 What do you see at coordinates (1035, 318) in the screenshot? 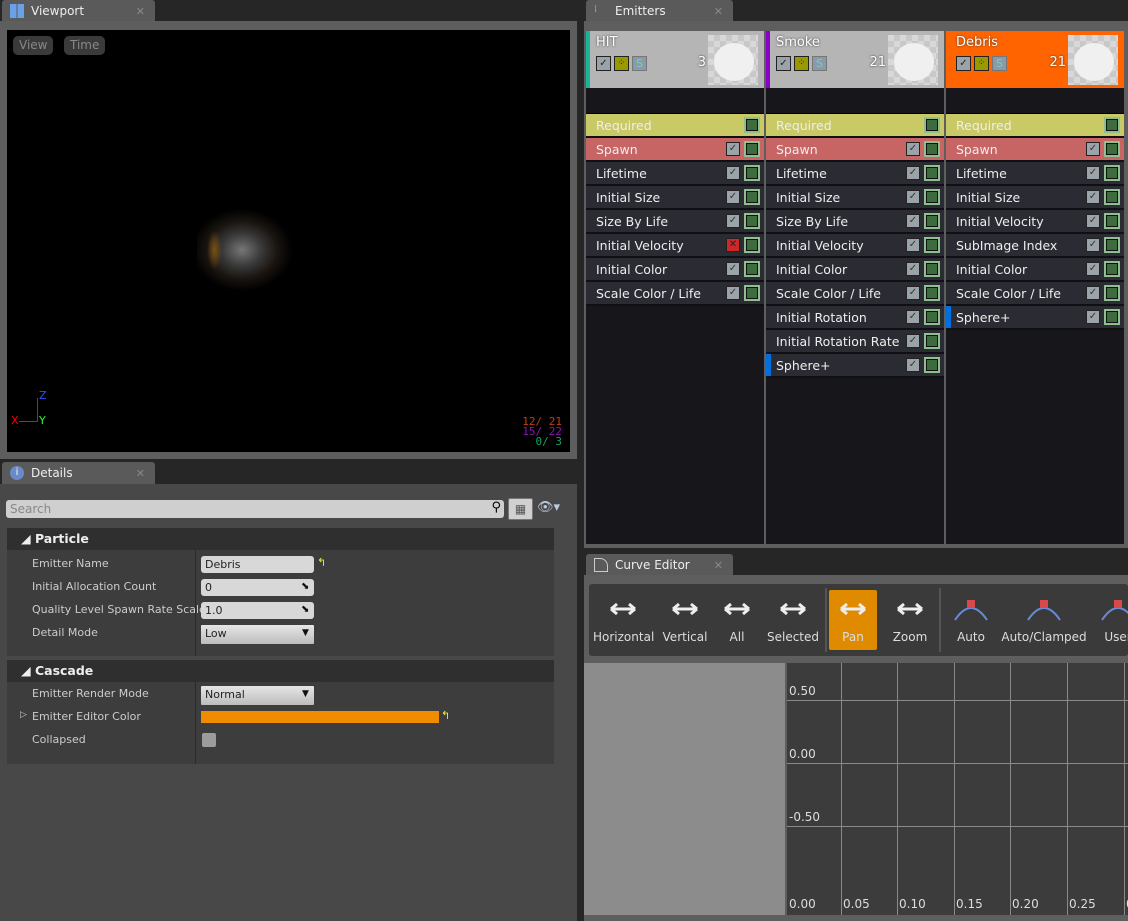
I see `module-sphere-: Sphere+ ✓` at bounding box center [1035, 318].